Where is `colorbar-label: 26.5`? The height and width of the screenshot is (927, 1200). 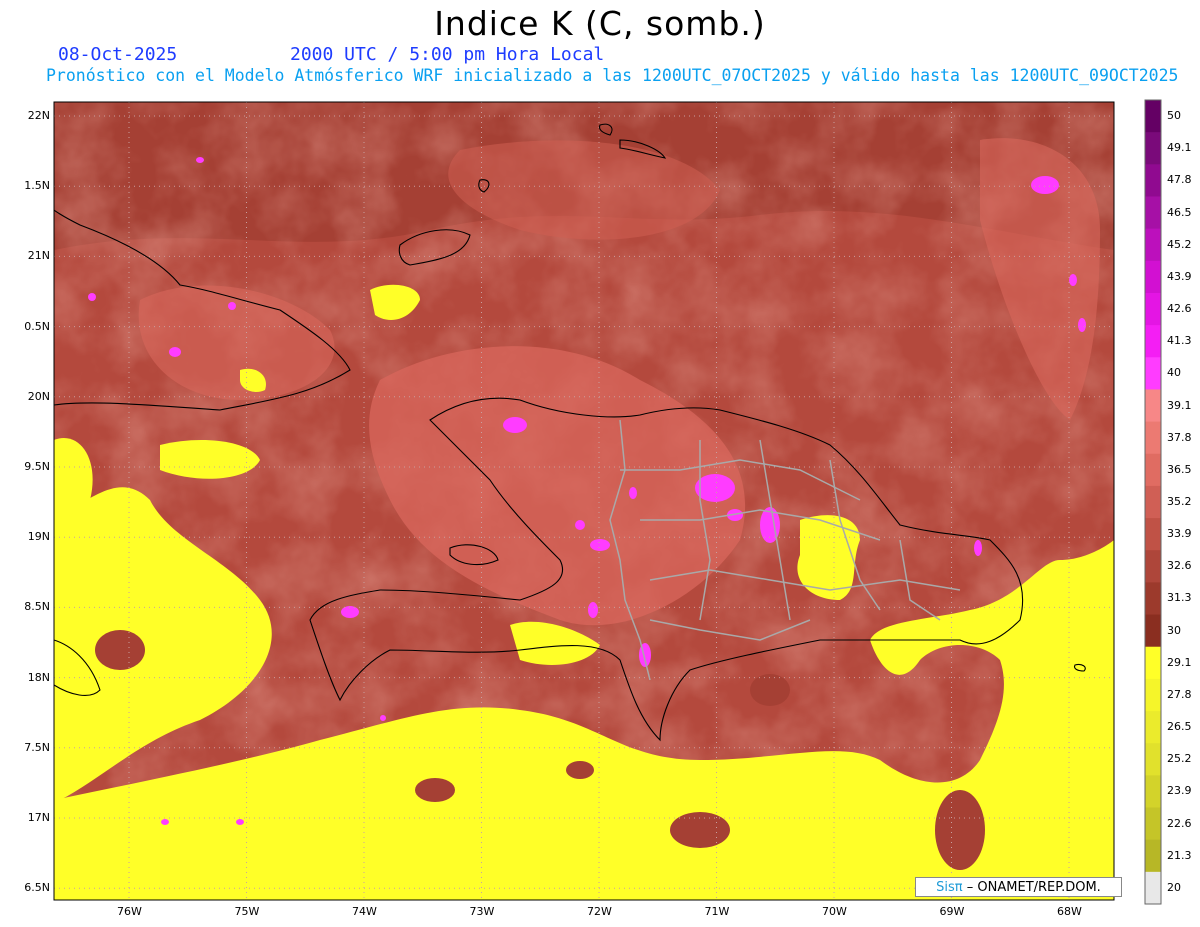
colorbar-label: 26.5 is located at coordinates (1179, 727).